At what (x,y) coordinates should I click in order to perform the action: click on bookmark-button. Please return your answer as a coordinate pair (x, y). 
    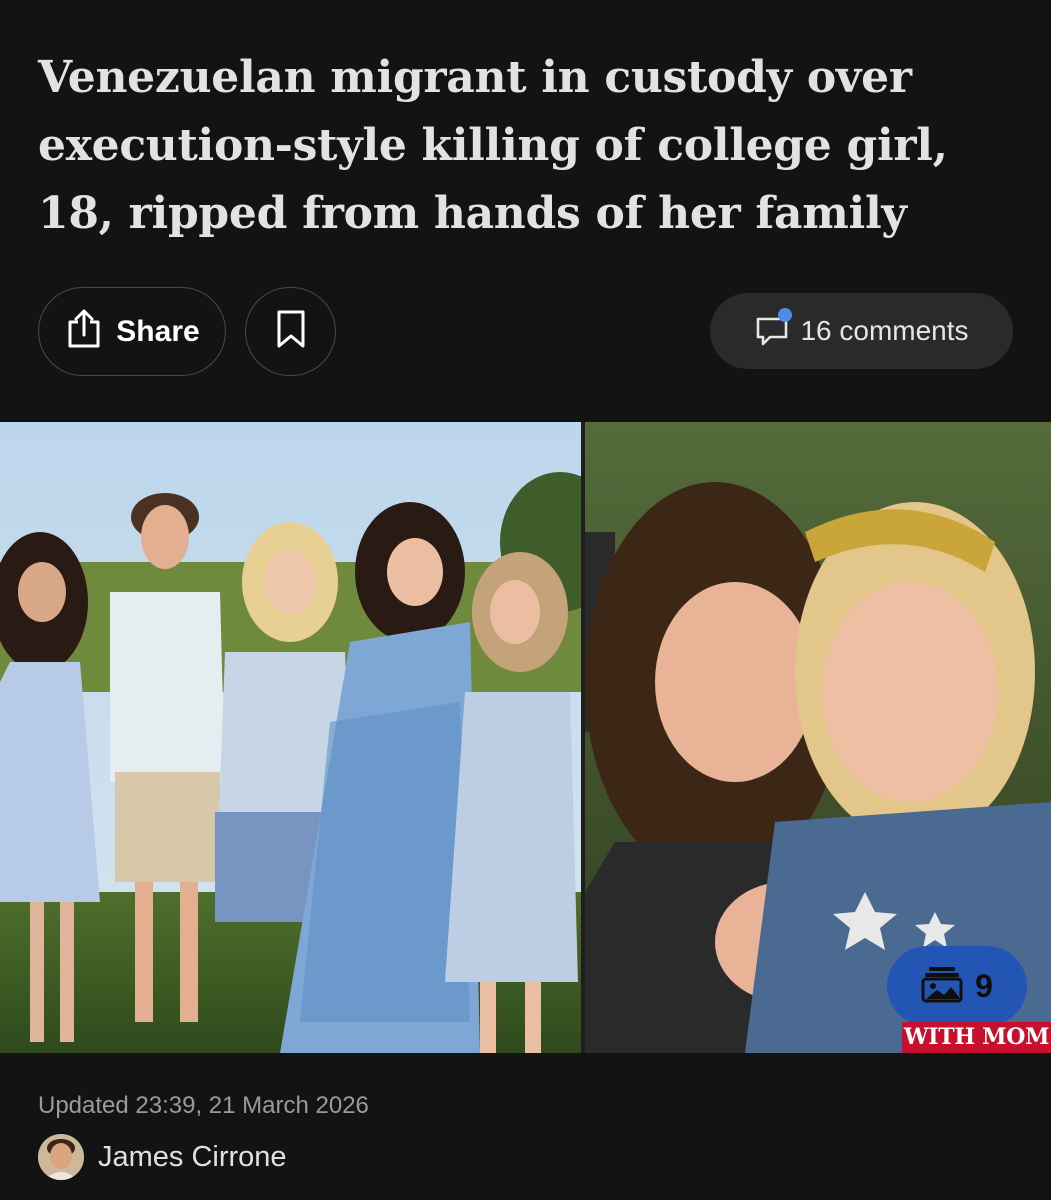
    Looking at the image, I should click on (290, 331).